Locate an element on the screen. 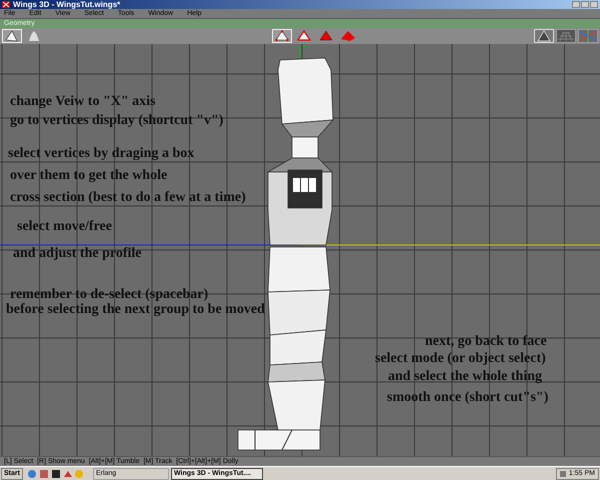 This screenshot has width=600, height=480. window-title: Wings 3D - WingsTut.wings* is located at coordinates (66, 4).